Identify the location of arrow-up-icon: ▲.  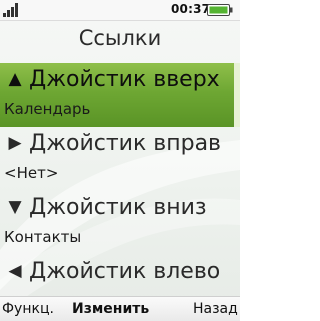
(15, 79).